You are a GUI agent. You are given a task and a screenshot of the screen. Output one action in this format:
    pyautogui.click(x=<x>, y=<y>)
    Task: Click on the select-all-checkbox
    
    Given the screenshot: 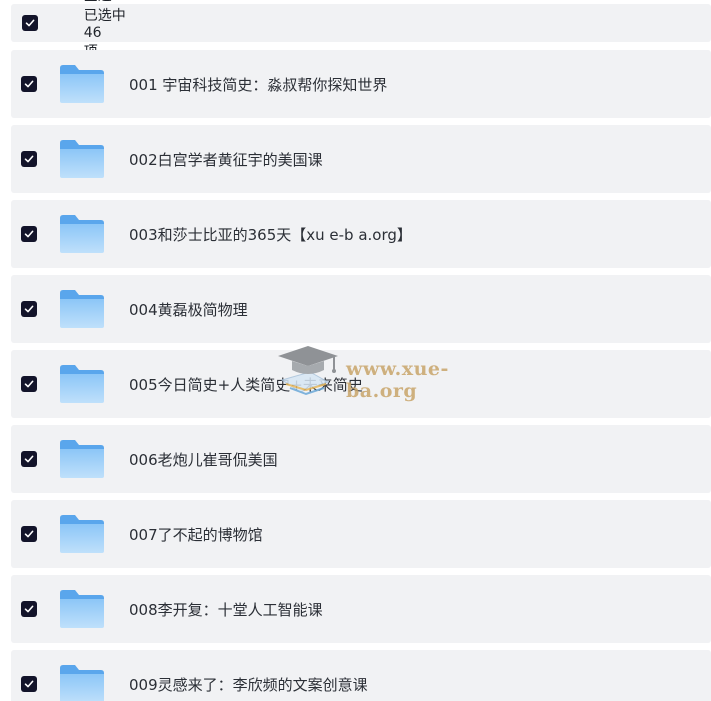 What is the action you would take?
    pyautogui.click(x=30, y=23)
    